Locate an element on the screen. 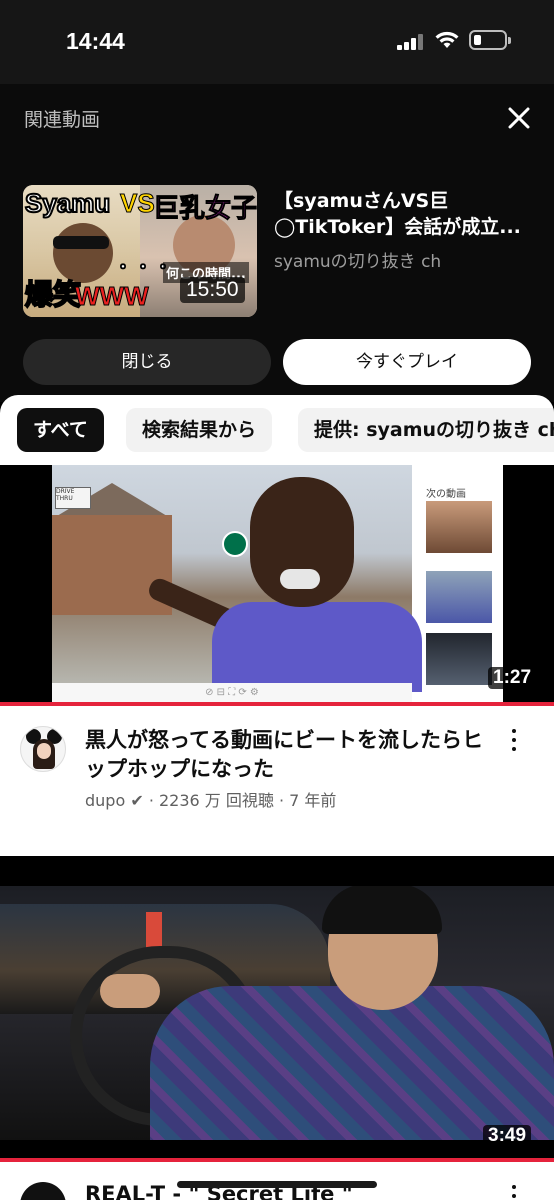 The image size is (554, 1200). thumb-sign: DRIVE THRU is located at coordinates (73, 498).